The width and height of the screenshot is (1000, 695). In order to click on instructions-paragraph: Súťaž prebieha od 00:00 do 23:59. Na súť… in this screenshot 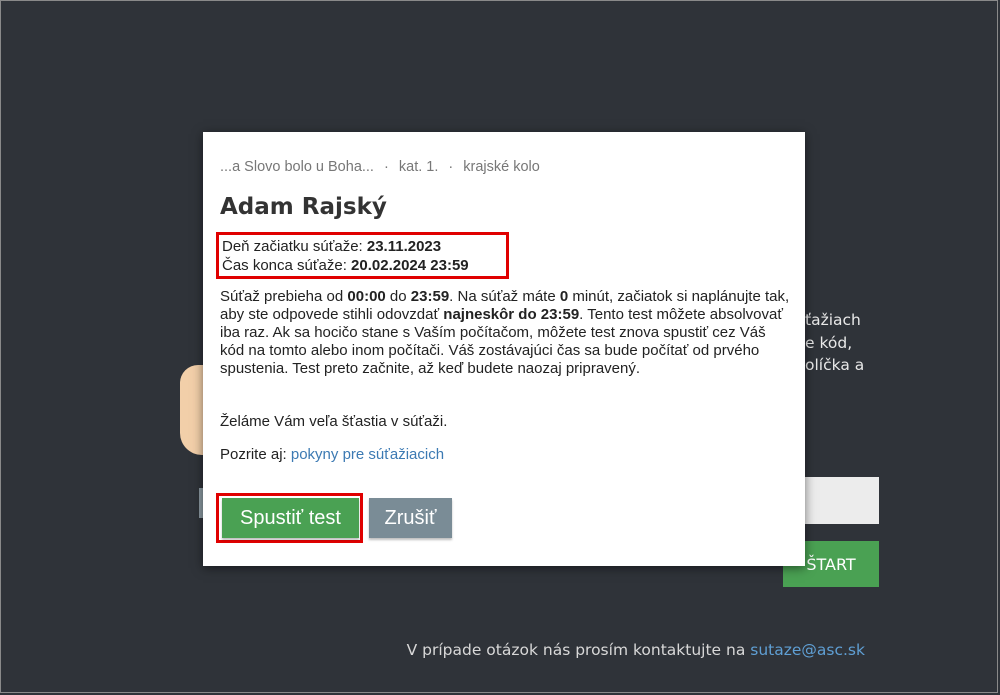, I will do `click(506, 333)`.